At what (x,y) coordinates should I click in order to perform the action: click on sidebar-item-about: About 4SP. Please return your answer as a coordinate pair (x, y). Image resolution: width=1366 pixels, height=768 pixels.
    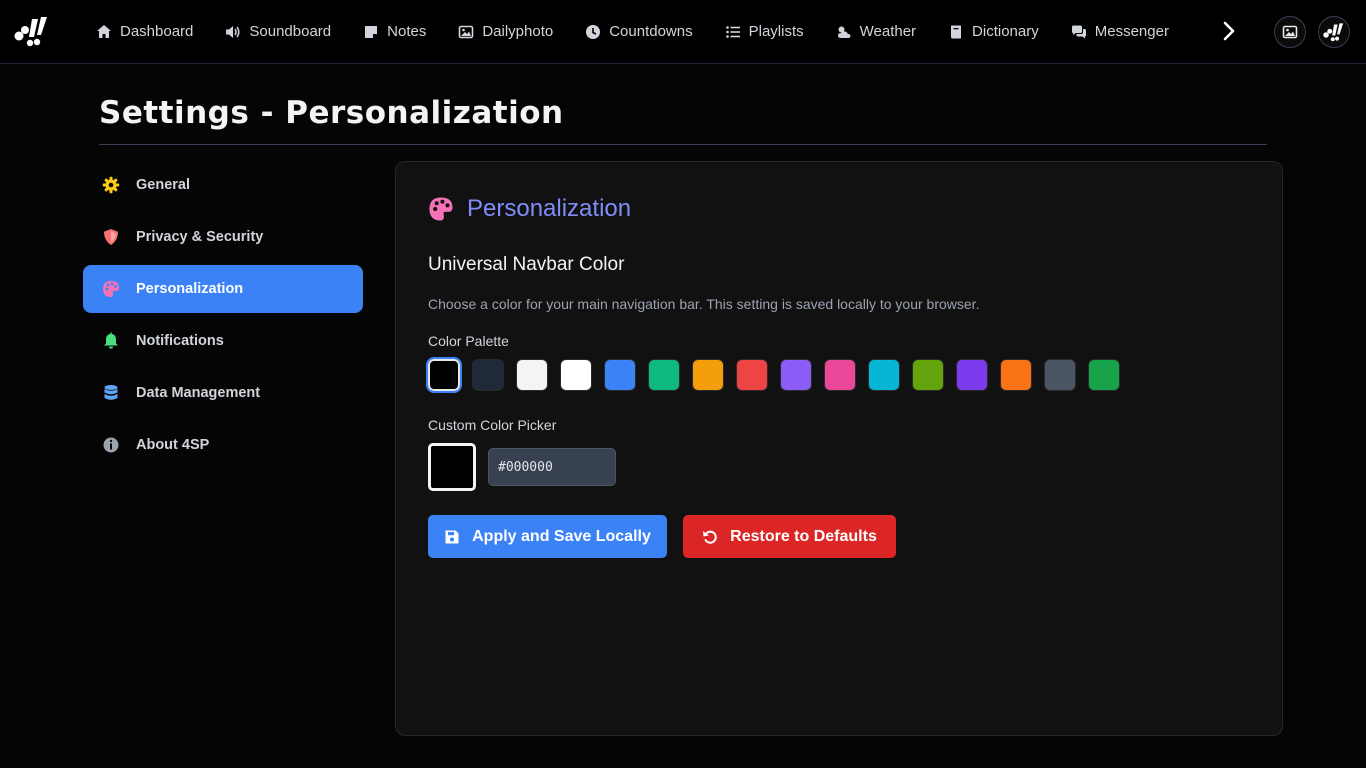
    Looking at the image, I should click on (223, 445).